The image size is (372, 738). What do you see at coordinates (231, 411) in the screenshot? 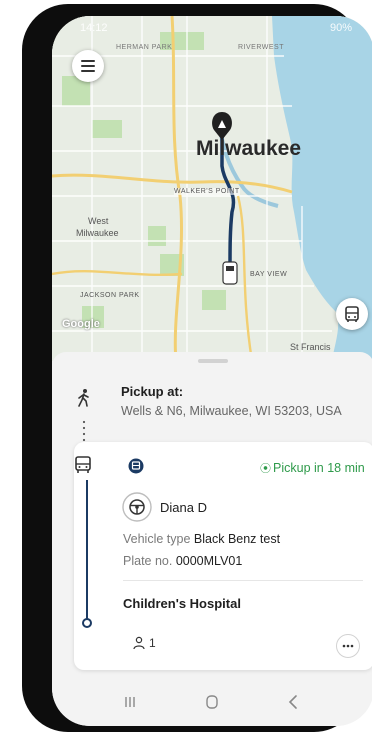
I see `pickup-address: Wells & N6, Milwaukee, WI 53203, USA` at bounding box center [231, 411].